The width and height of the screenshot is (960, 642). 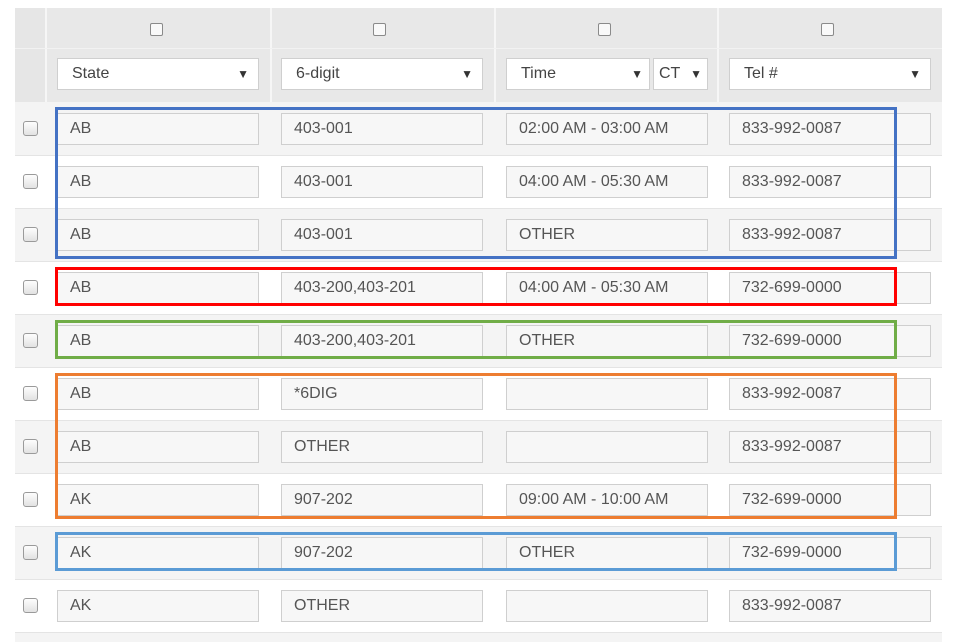 What do you see at coordinates (30, 55) in the screenshot?
I see `header-gutter` at bounding box center [30, 55].